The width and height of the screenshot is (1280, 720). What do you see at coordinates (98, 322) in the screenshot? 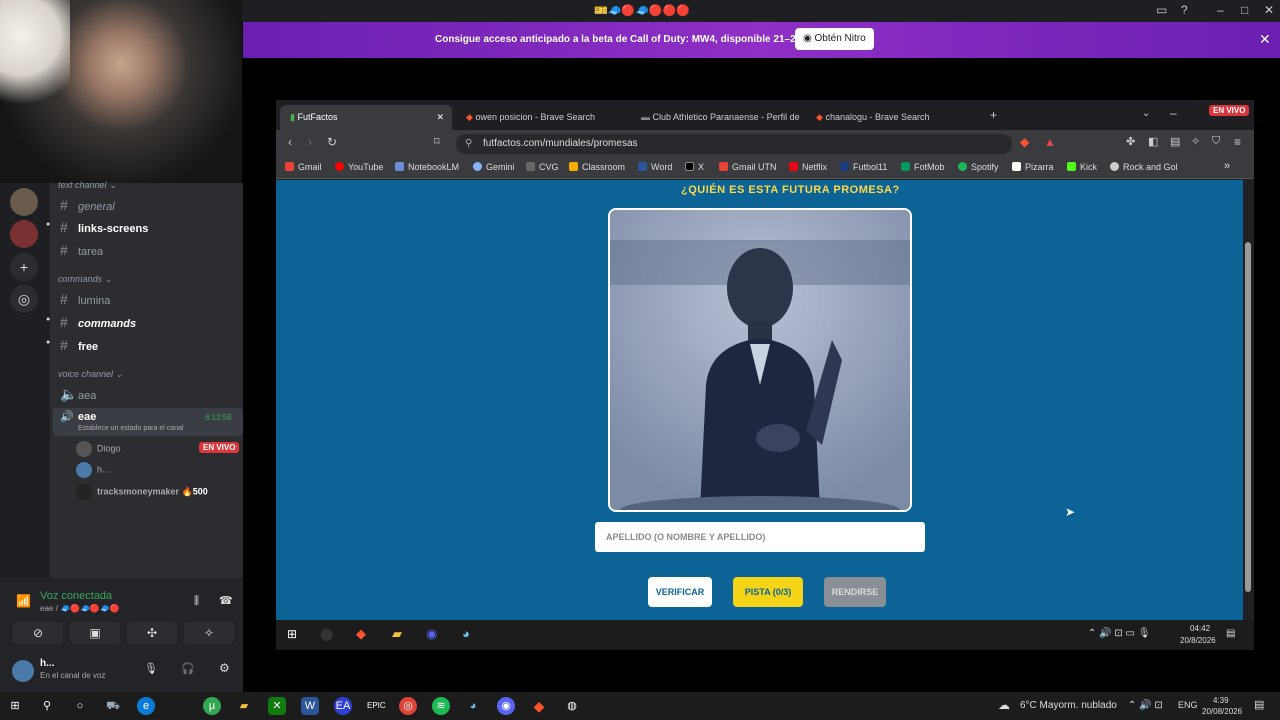
I see `channel-commands: # commands` at bounding box center [98, 322].